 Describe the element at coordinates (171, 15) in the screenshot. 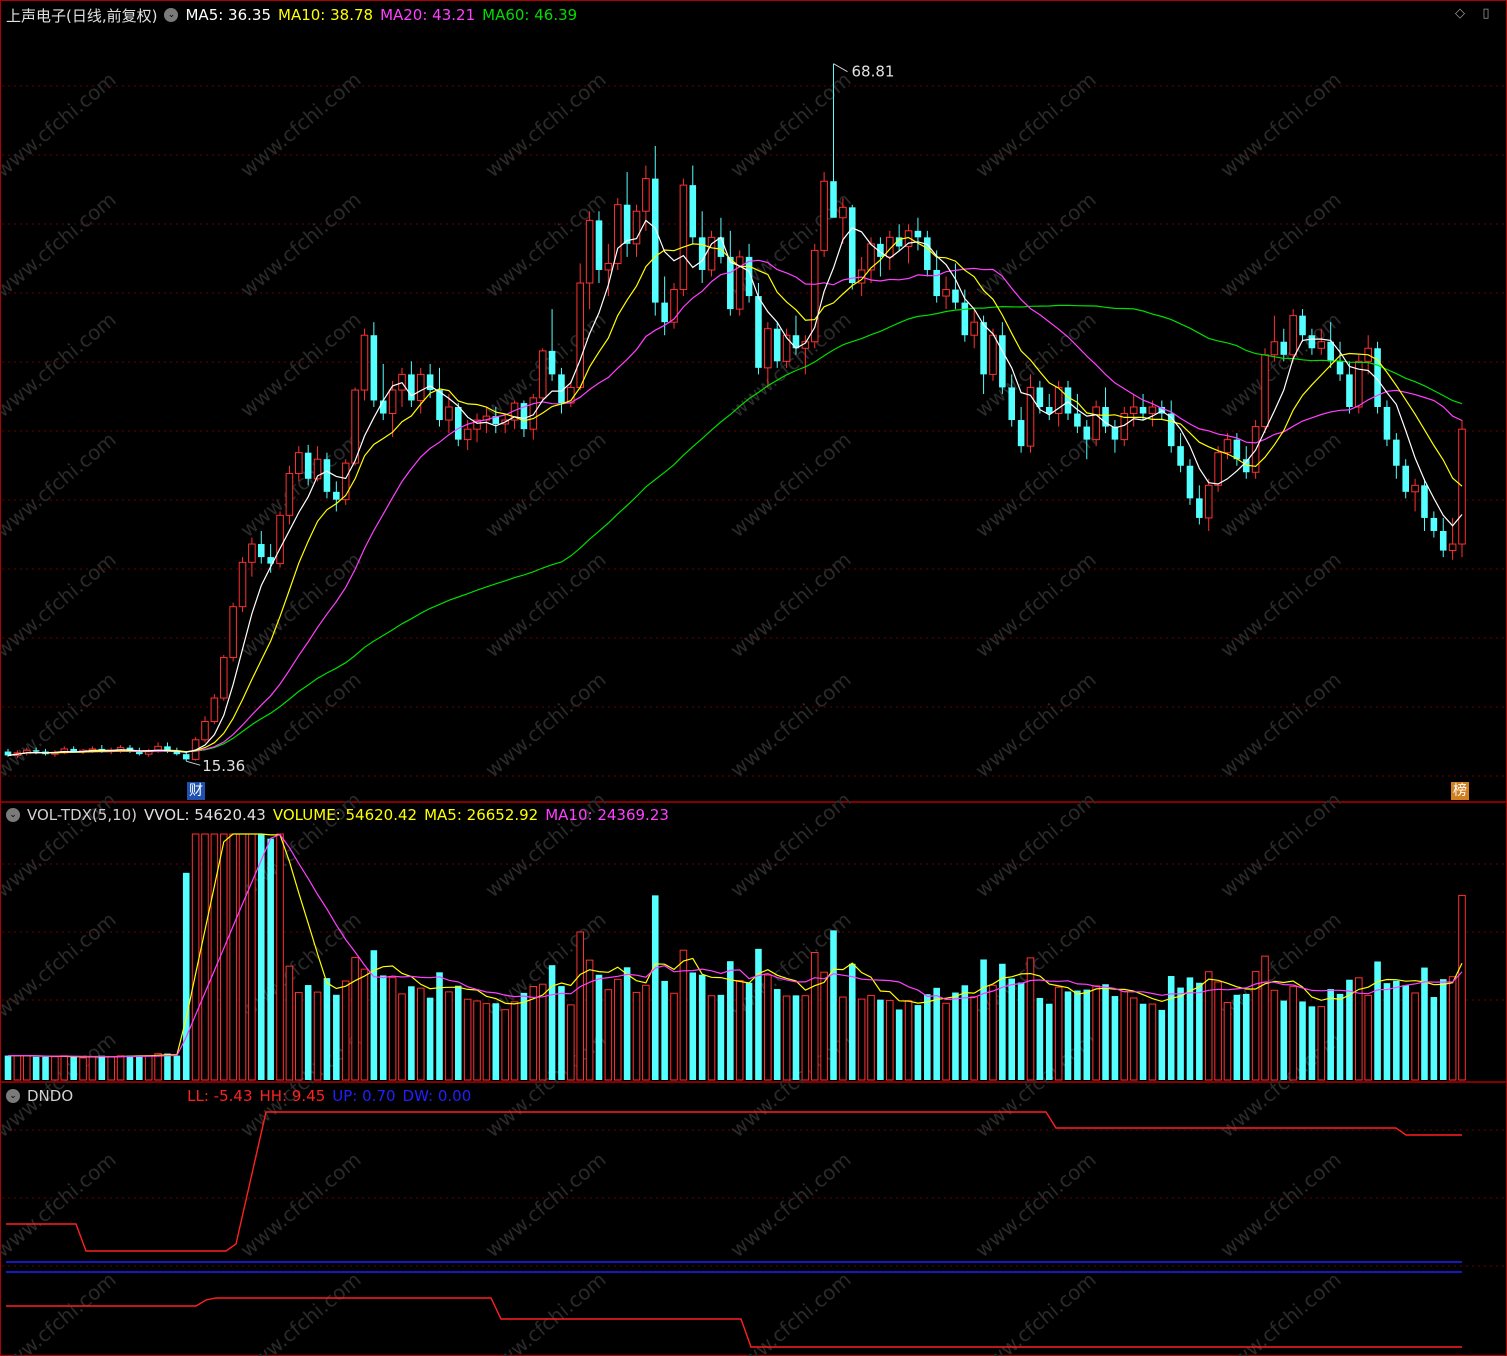

I see `settings-circle-icon: ⌄` at that location.